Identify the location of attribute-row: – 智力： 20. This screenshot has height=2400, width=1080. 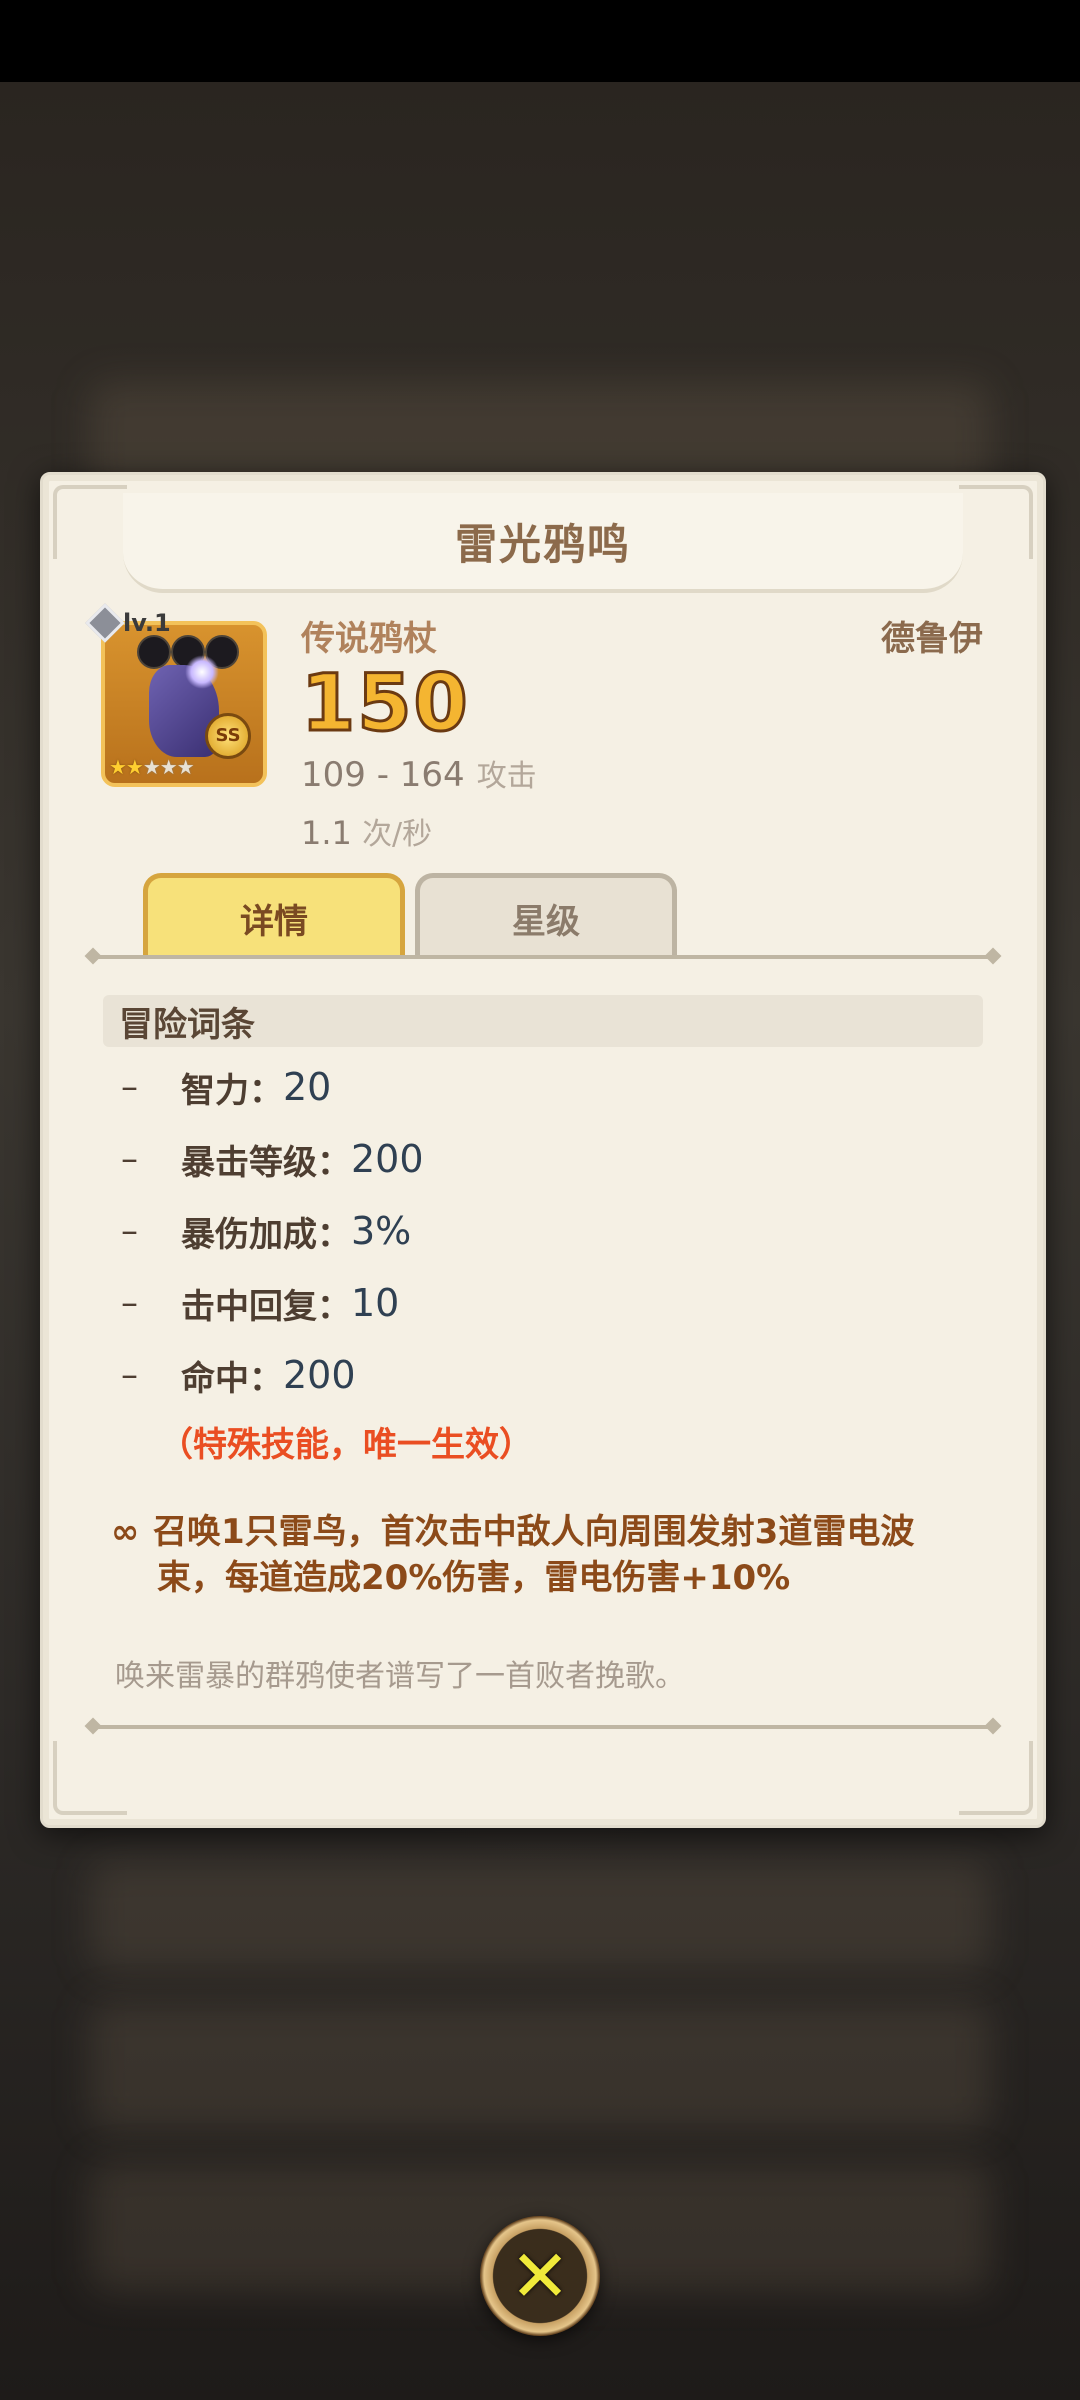
(226, 1087).